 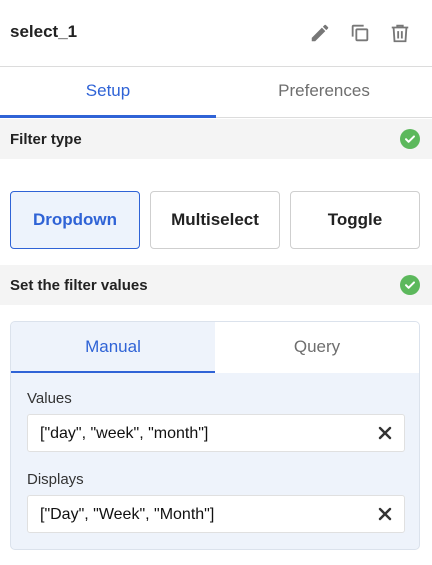 I want to click on filter-type-label: Filter type, so click(x=46, y=139).